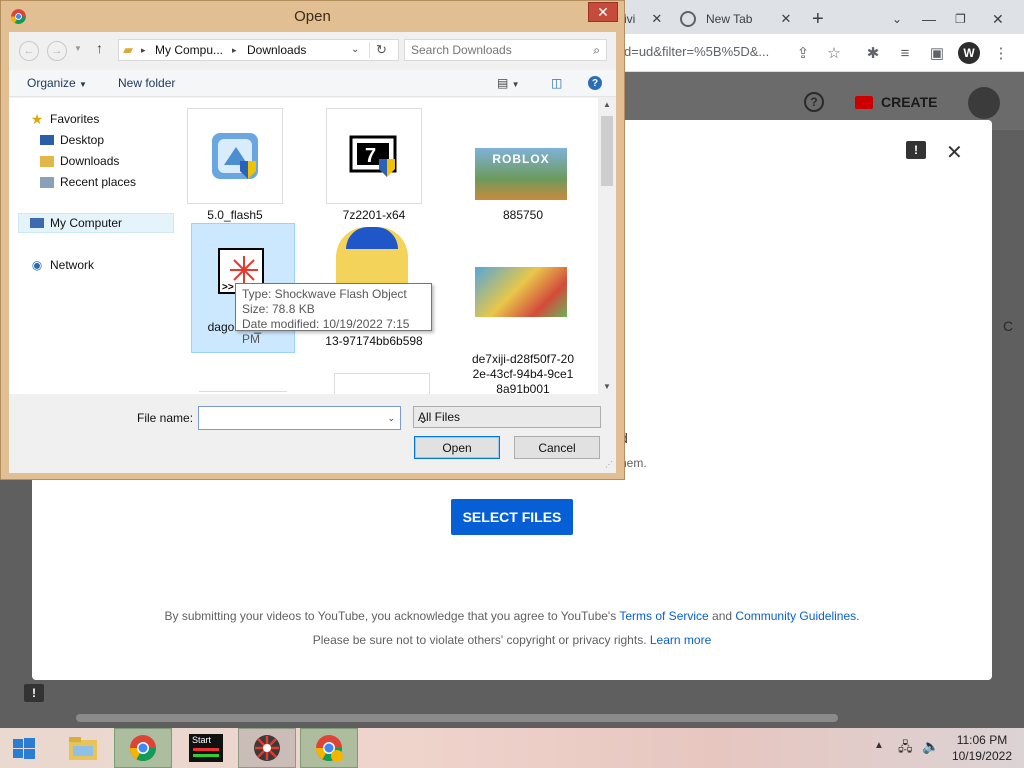 The image size is (1024, 768). Describe the element at coordinates (508, 83) in the screenshot. I see `view-options-icon: ▤ ▼` at that location.